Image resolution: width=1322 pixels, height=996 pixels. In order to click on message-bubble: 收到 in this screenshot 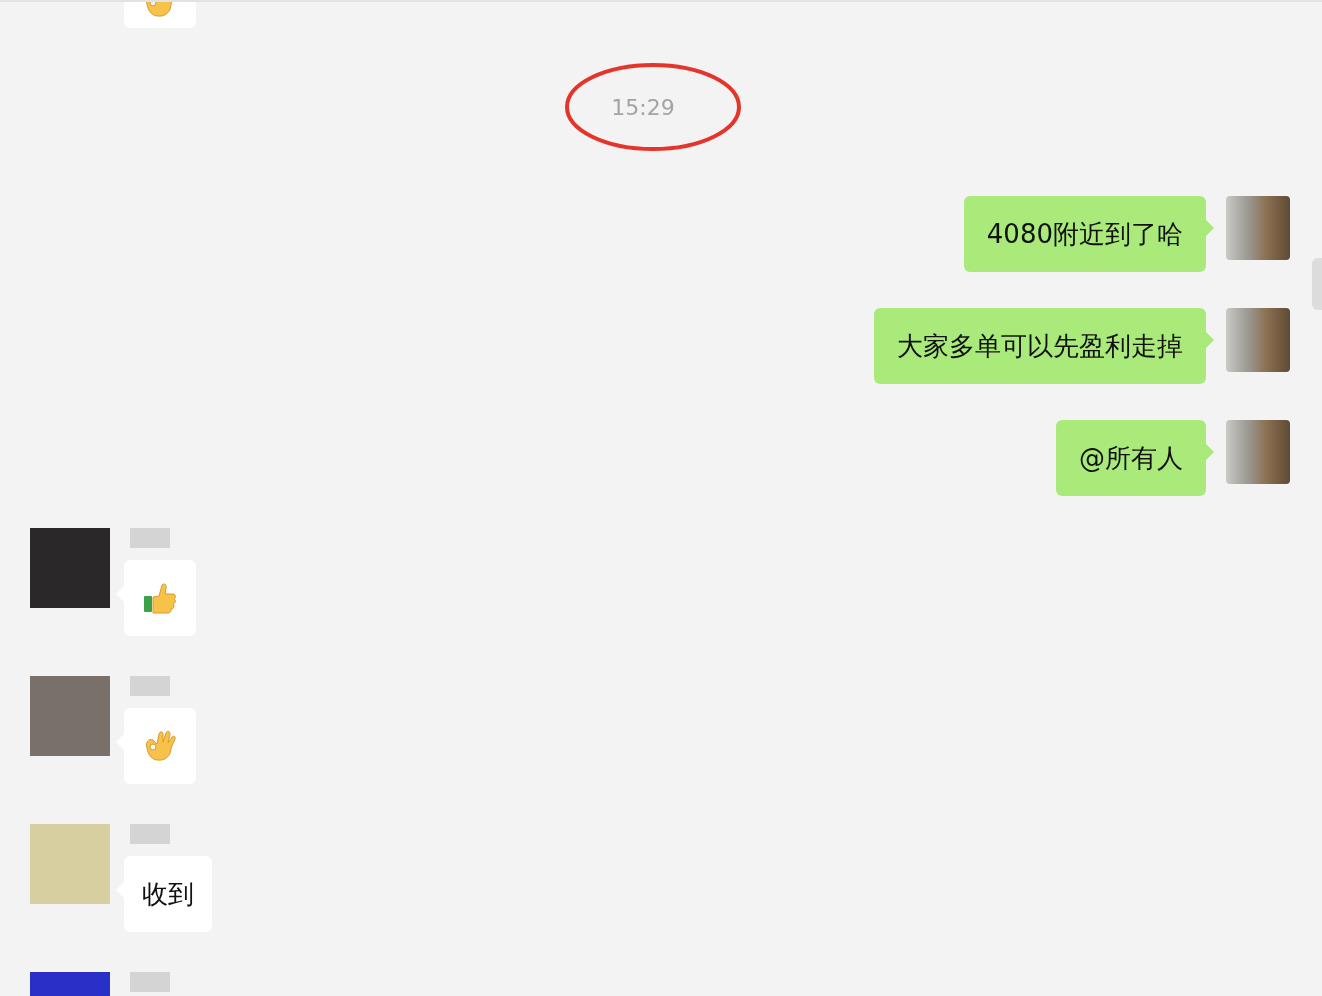, I will do `click(168, 894)`.